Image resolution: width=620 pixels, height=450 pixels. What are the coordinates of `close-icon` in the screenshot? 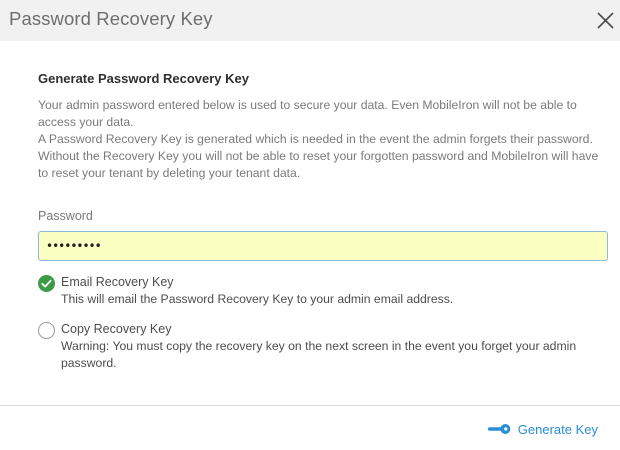 It's located at (605, 20).